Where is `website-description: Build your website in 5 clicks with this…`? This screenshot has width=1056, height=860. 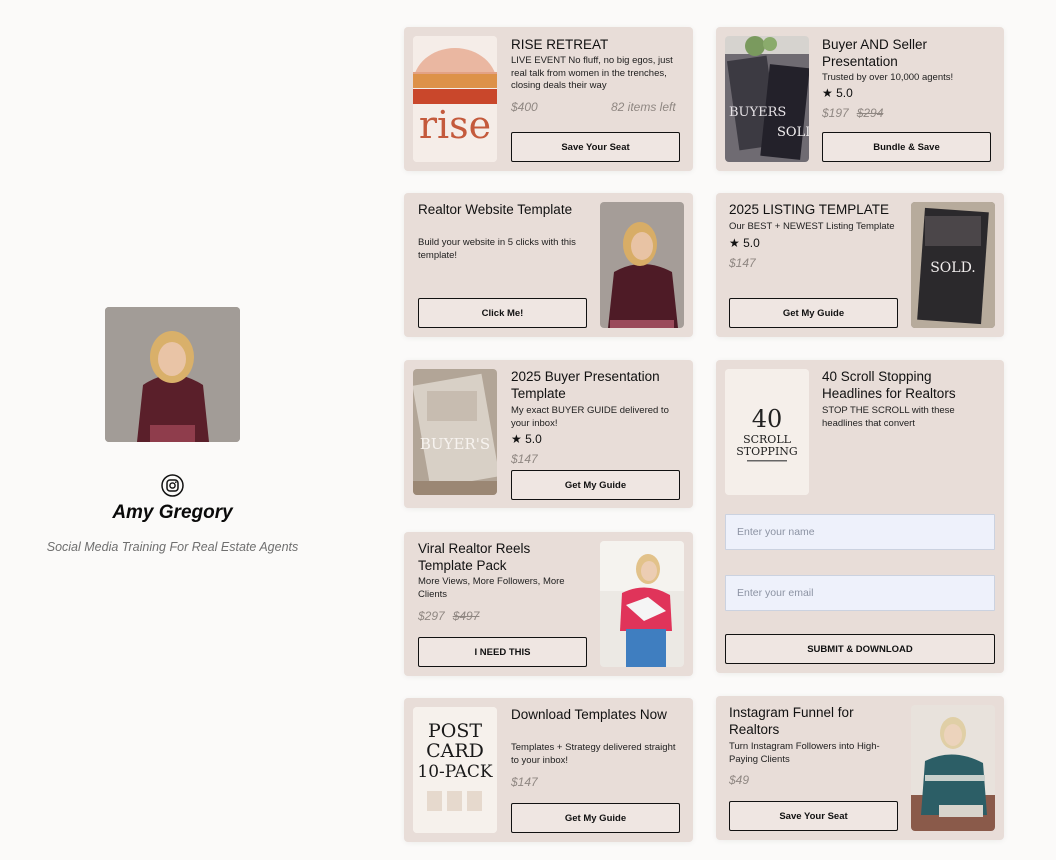
website-description: Build your website in 5 clicks with this… is located at coordinates (497, 249).